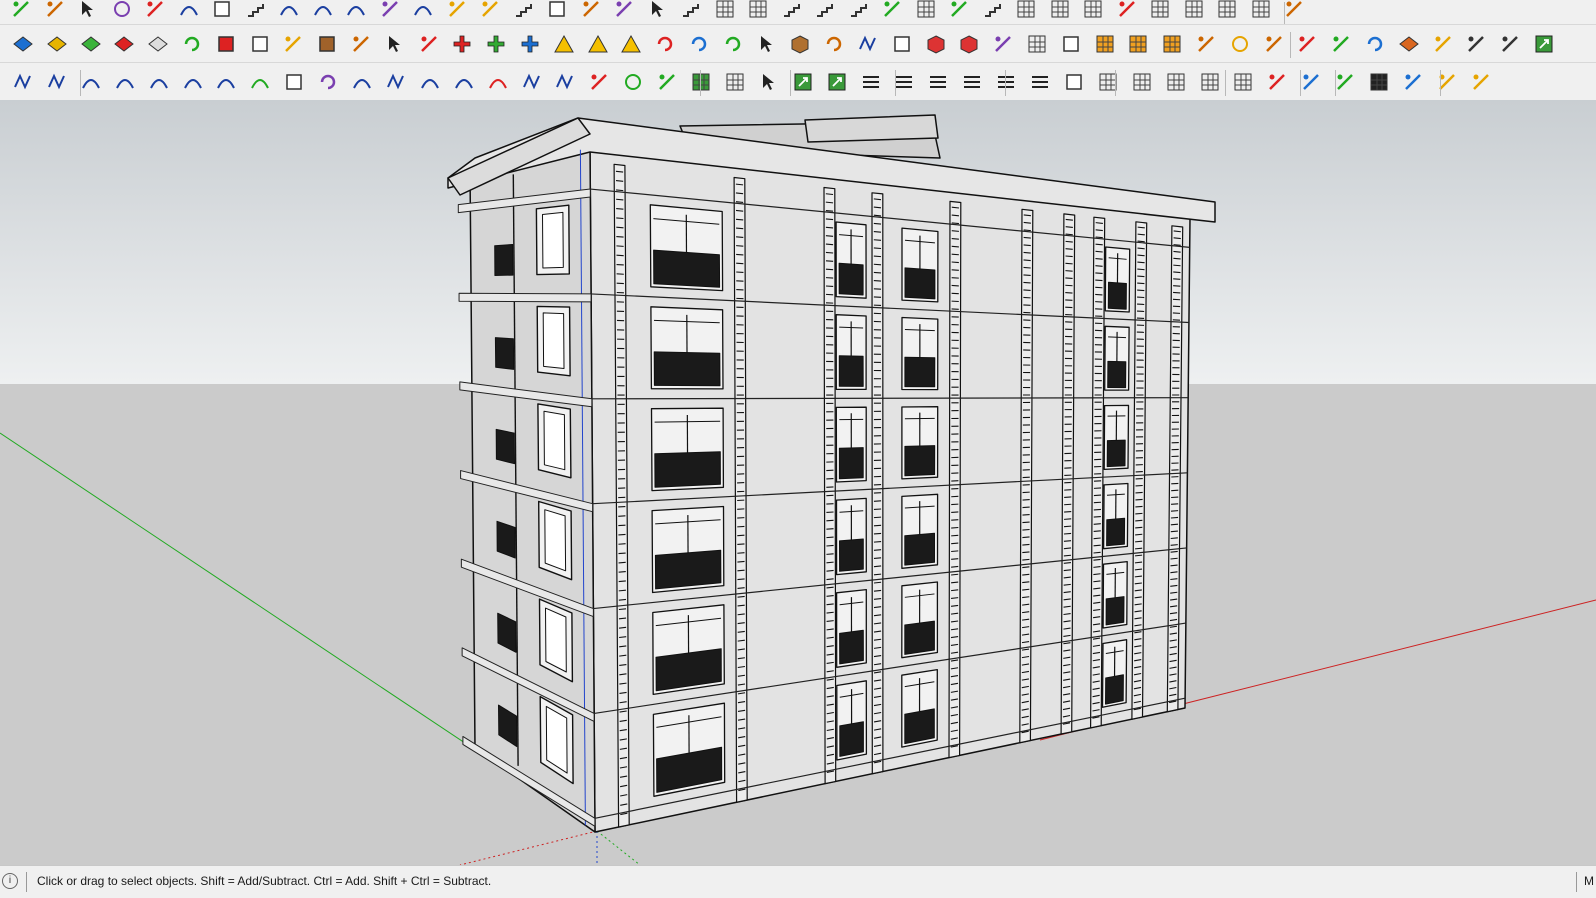 The height and width of the screenshot is (898, 1596). Describe the element at coordinates (159, 82) in the screenshot. I see `bezier-icon` at that location.